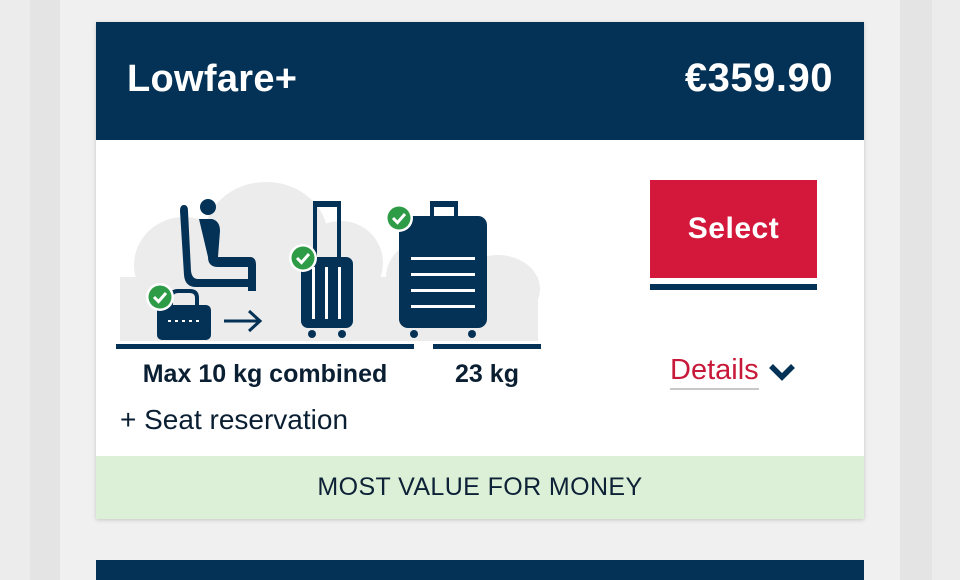 The width and height of the screenshot is (960, 580). What do you see at coordinates (733, 229) in the screenshot?
I see `select-button: Select` at bounding box center [733, 229].